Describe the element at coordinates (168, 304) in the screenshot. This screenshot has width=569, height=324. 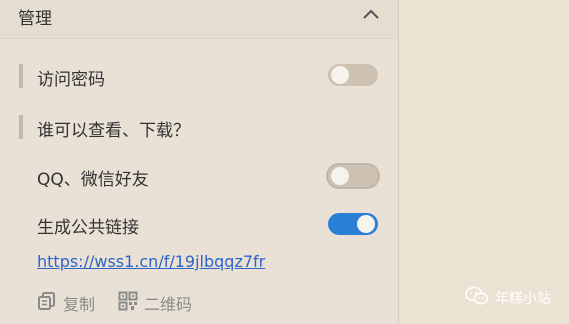
I see `qrcode-label: 二维码` at that location.